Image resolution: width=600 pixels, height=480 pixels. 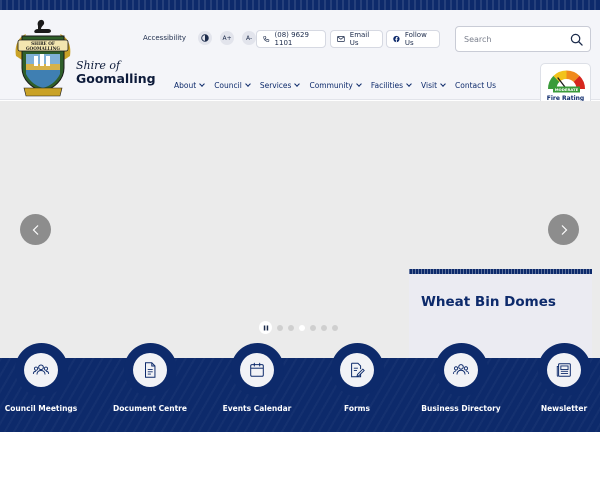 I want to click on brand-line2: Goomalling, so click(x=116, y=78).